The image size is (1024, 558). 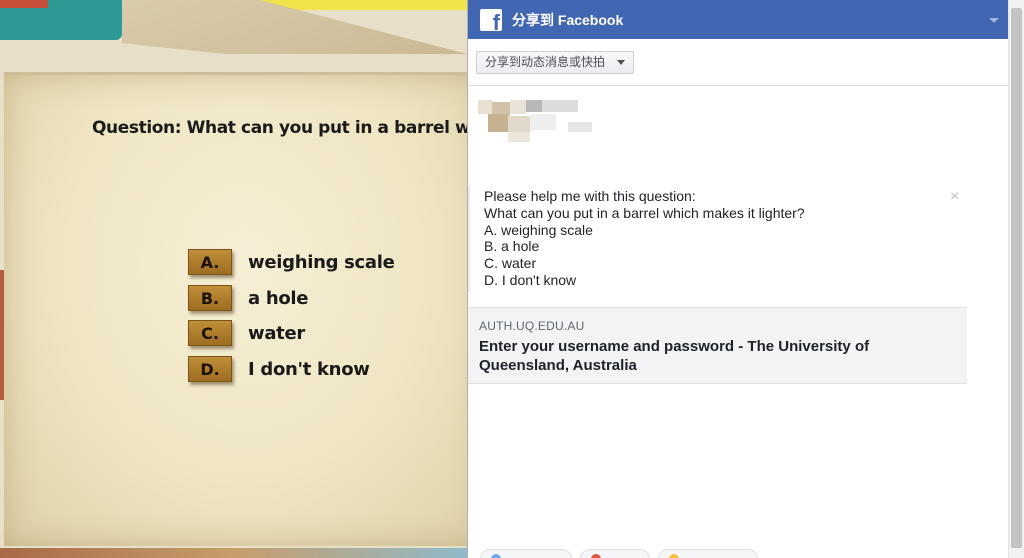 What do you see at coordinates (621, 62) in the screenshot?
I see `dropdown-caret-icon` at bounding box center [621, 62].